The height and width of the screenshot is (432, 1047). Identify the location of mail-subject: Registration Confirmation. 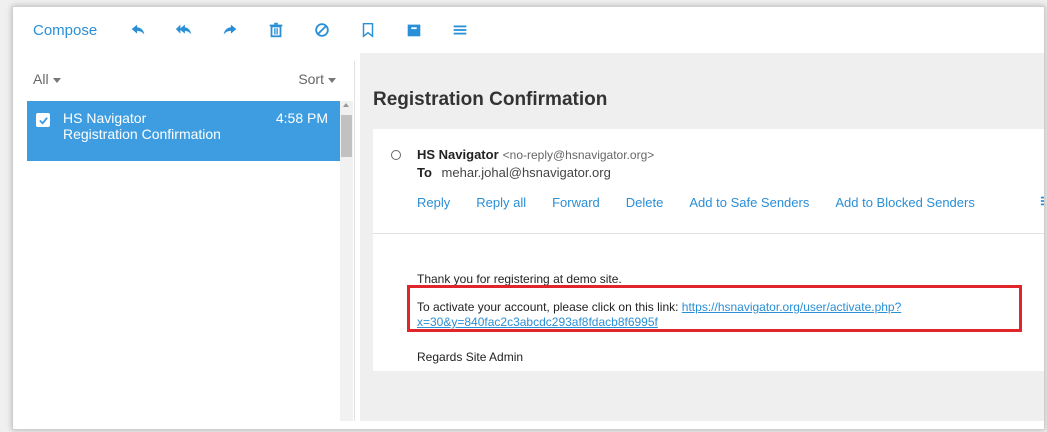
(142, 134).